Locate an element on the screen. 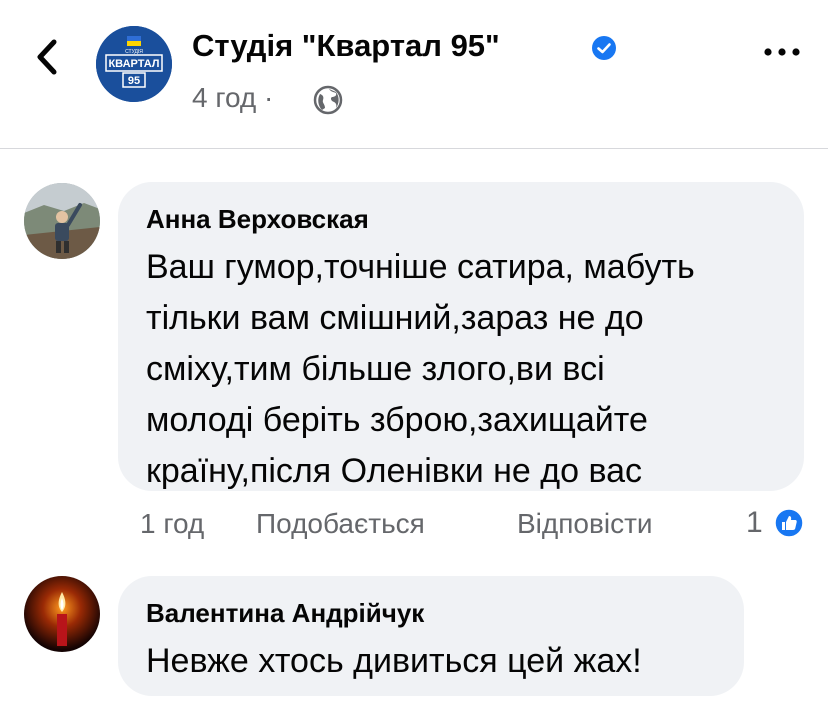  comment-text-line: Ваш гумор,точніше сатира, мабуть is located at coordinates (420, 267).